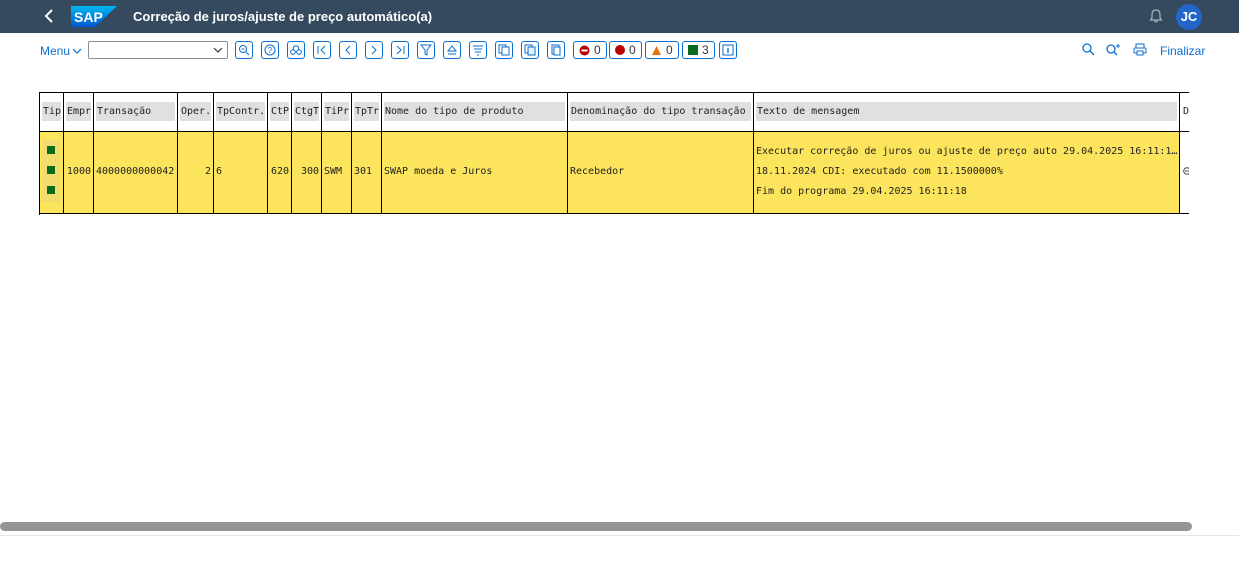  I want to click on first-page-button, so click(322, 50).